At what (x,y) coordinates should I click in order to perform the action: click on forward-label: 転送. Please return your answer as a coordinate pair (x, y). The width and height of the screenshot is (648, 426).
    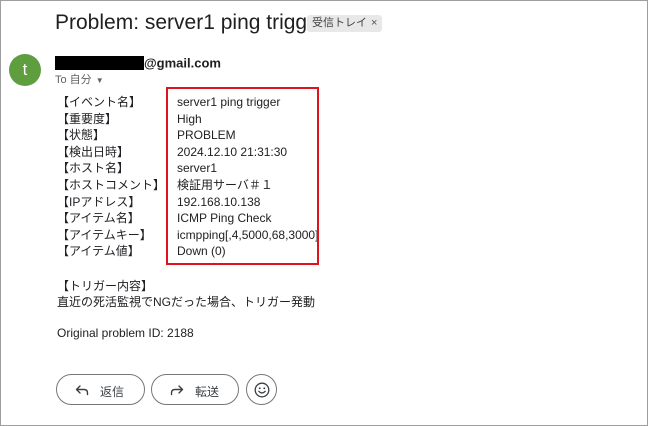
    Looking at the image, I should click on (207, 392).